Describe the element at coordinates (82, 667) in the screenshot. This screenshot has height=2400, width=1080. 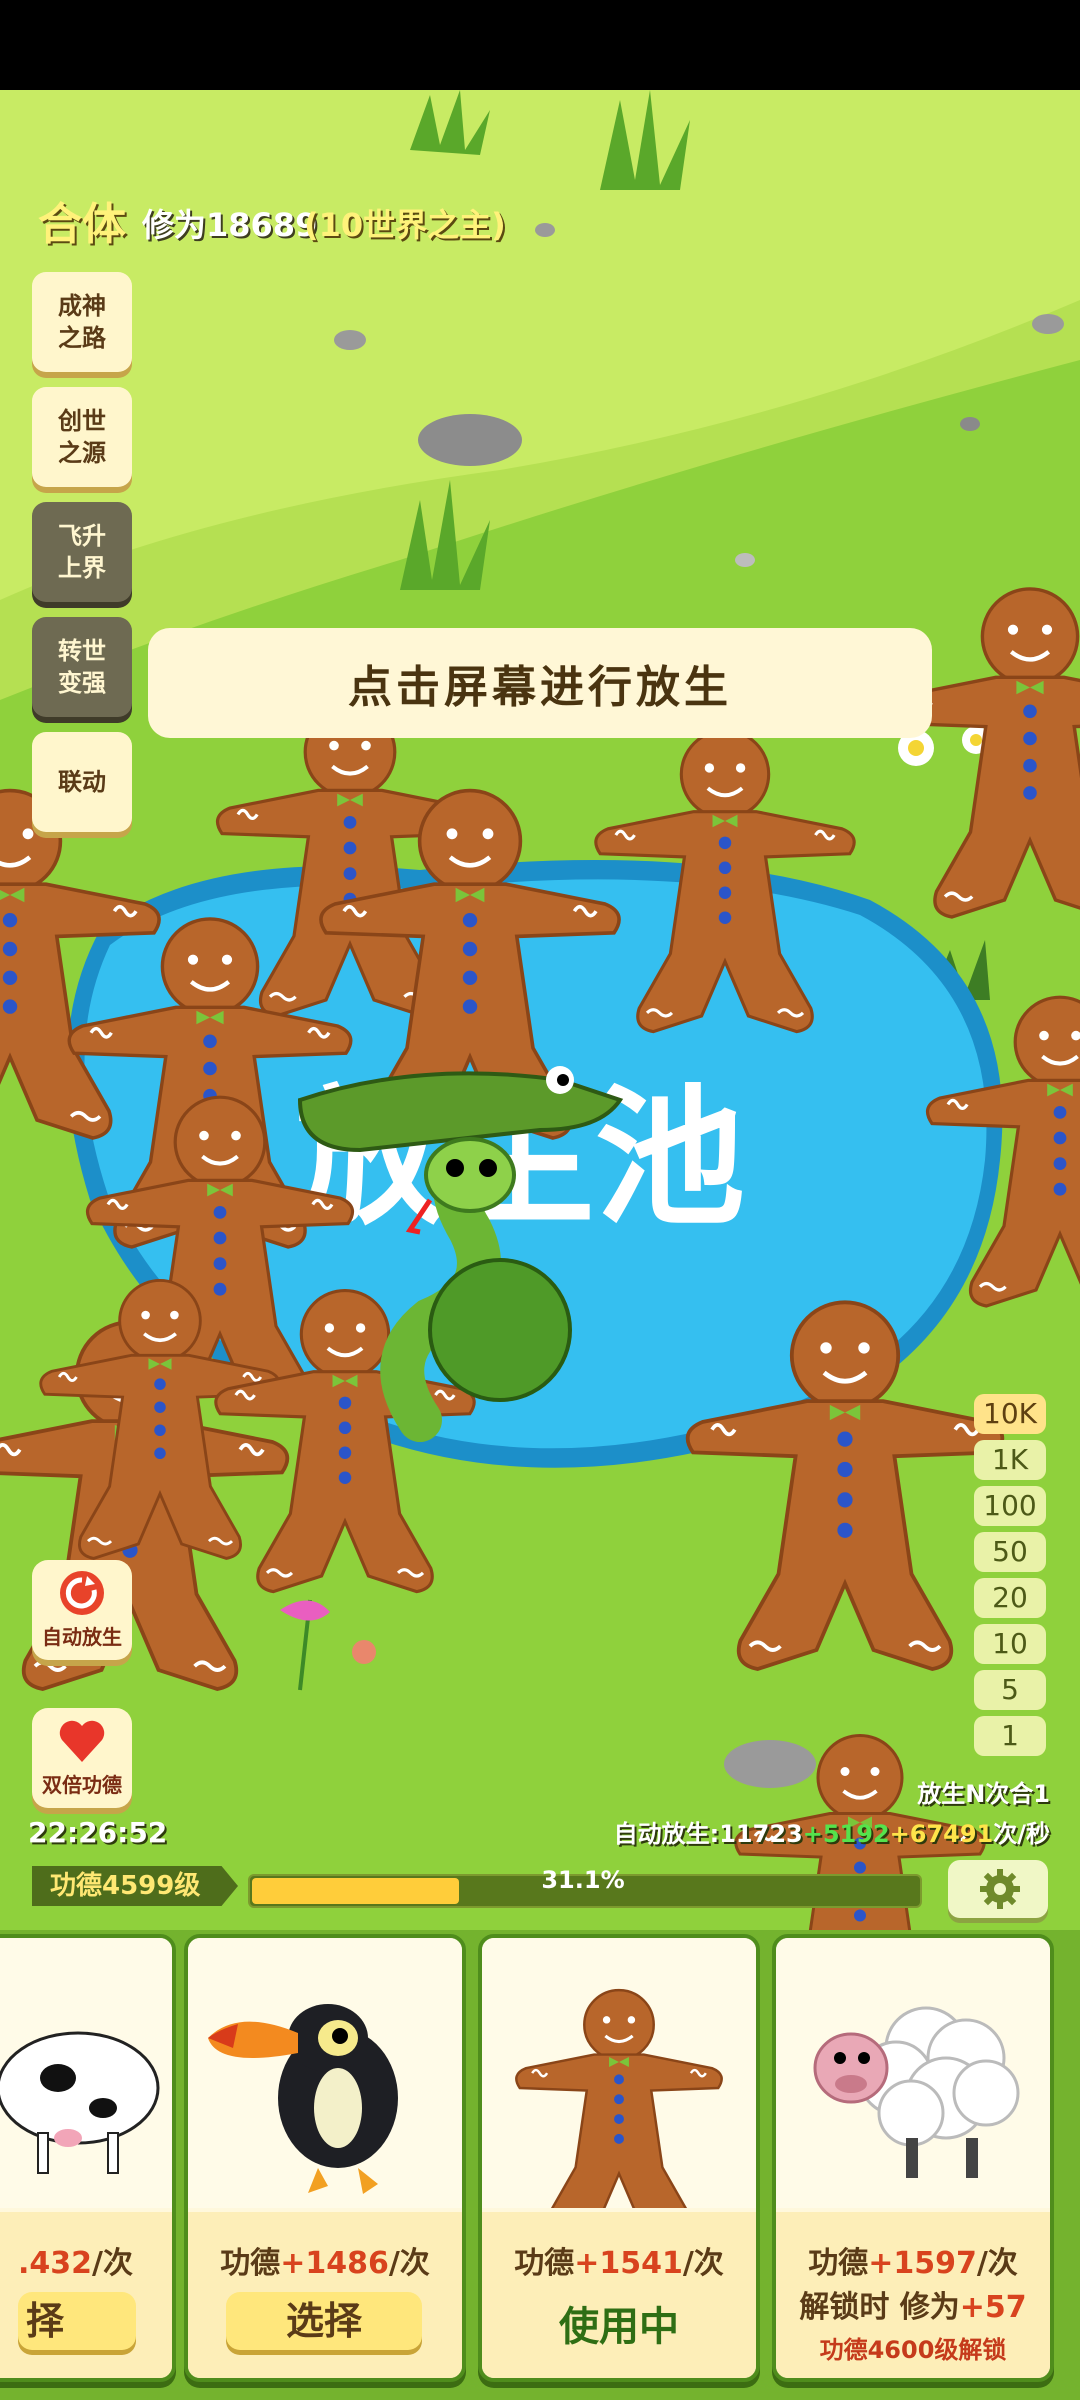
I see `menu-button-reincarnate: 转世 变强` at that location.